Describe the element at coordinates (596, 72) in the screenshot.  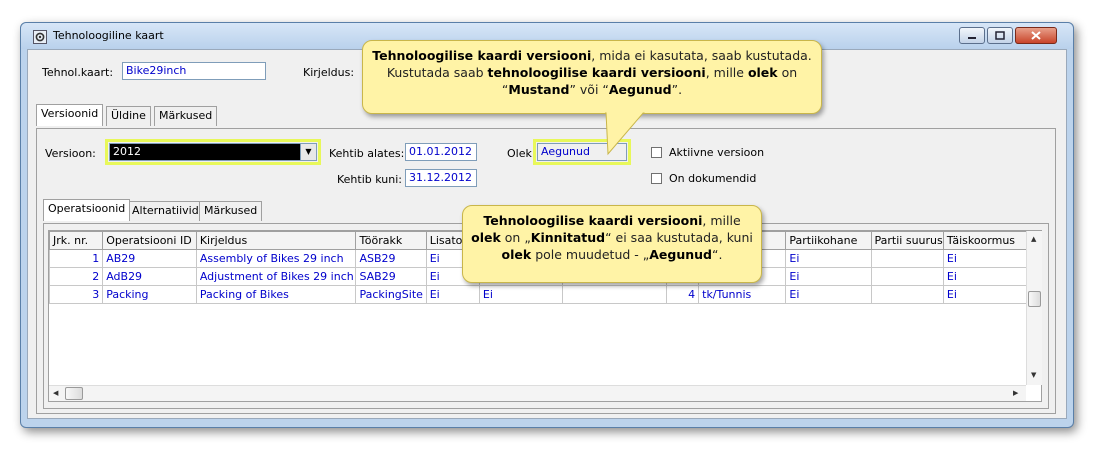
I see `callout-top-bold-2: tehnoloogilise kaardi versiooni` at that location.